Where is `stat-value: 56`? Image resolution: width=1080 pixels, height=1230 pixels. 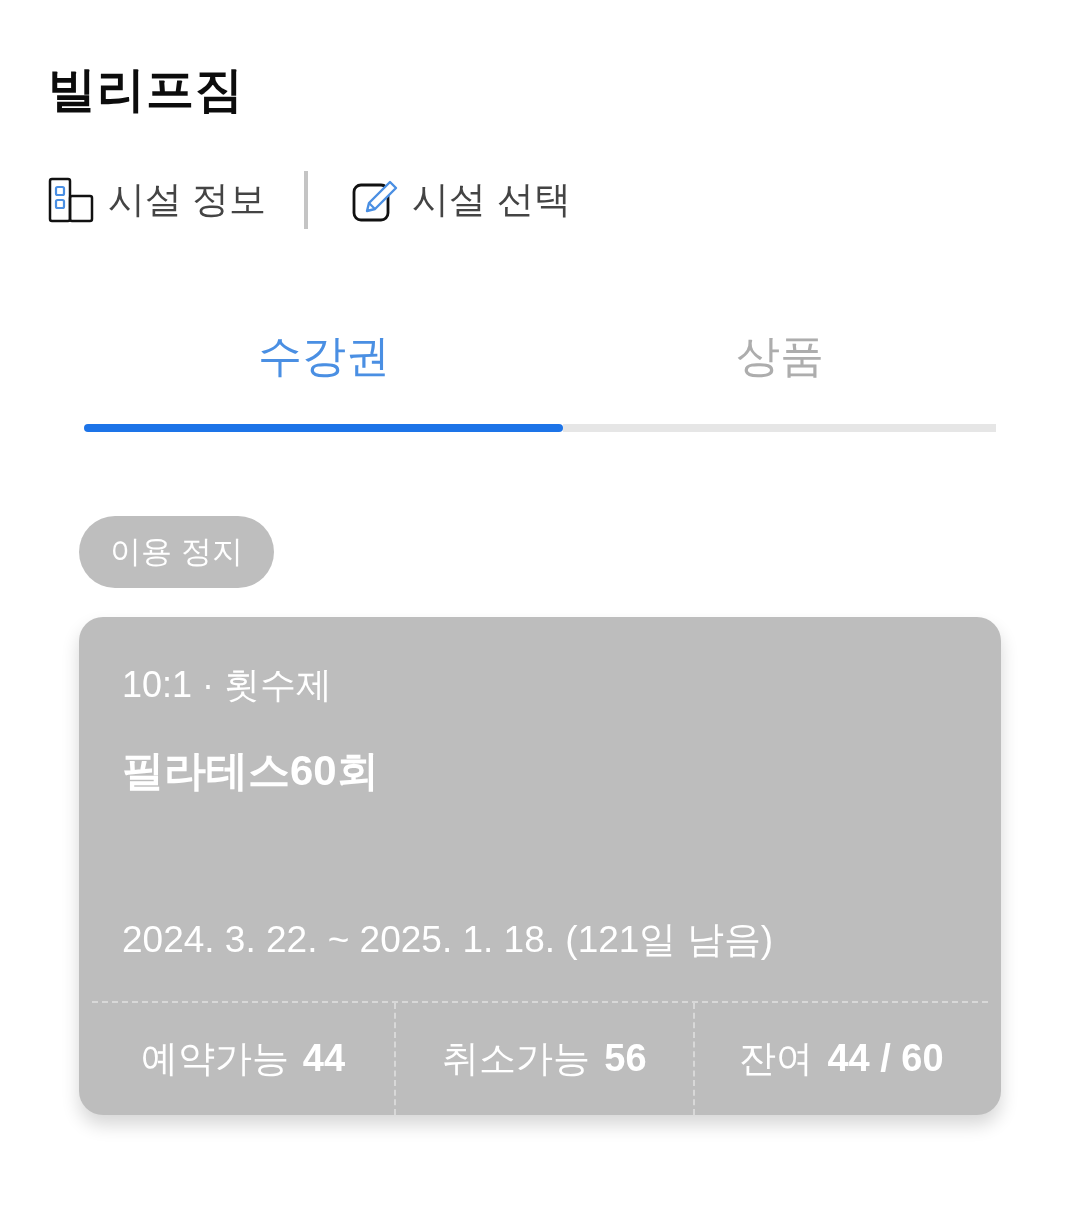 stat-value: 56 is located at coordinates (625, 1059).